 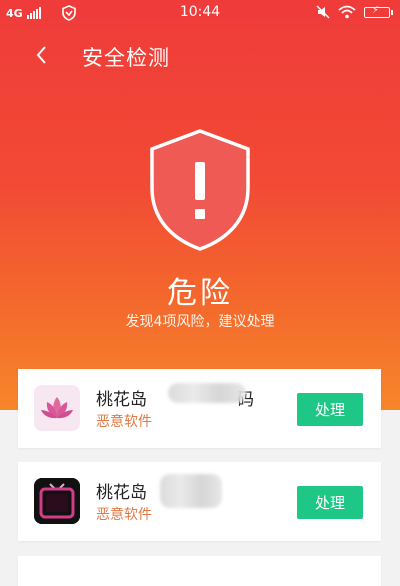 I want to click on risk-item: 桃花岛码 恶意软件 处理, so click(x=199, y=408).